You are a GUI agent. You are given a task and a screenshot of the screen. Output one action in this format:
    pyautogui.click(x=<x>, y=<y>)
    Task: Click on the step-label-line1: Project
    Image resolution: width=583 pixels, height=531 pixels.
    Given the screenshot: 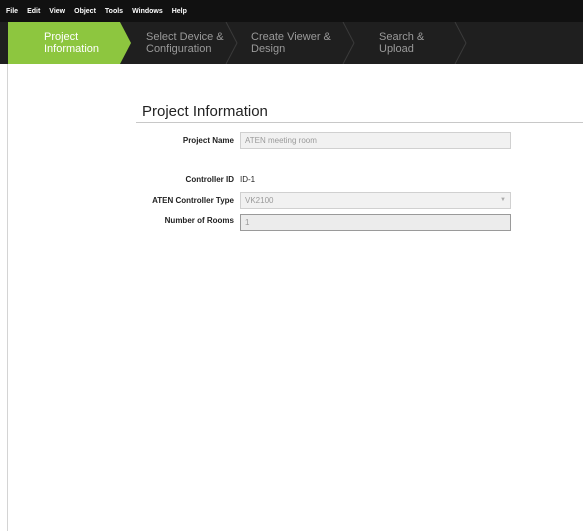 What is the action you would take?
    pyautogui.click(x=61, y=37)
    